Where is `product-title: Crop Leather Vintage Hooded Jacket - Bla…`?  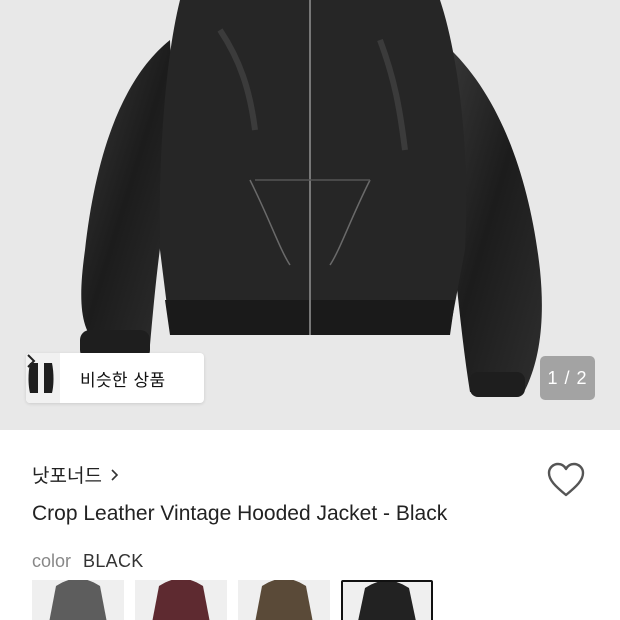
product-title: Crop Leather Vintage Hooded Jacket - Bla… is located at coordinates (240, 513).